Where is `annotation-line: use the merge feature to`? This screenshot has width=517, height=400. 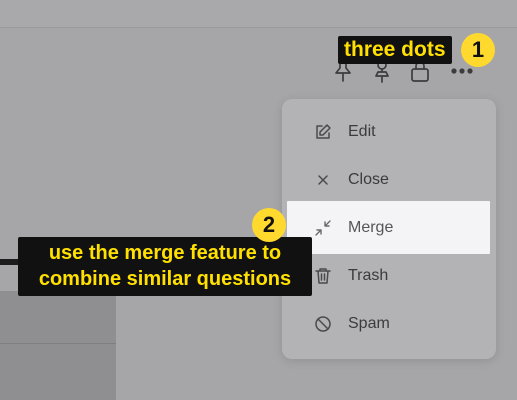 annotation-line: use the merge feature to is located at coordinates (165, 253).